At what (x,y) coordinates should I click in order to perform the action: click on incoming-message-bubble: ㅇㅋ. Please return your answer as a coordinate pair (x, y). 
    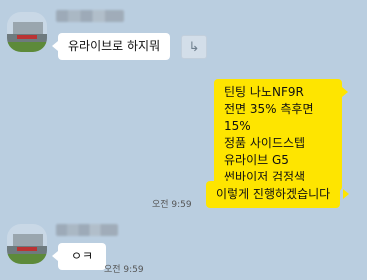
    Looking at the image, I should click on (82, 256).